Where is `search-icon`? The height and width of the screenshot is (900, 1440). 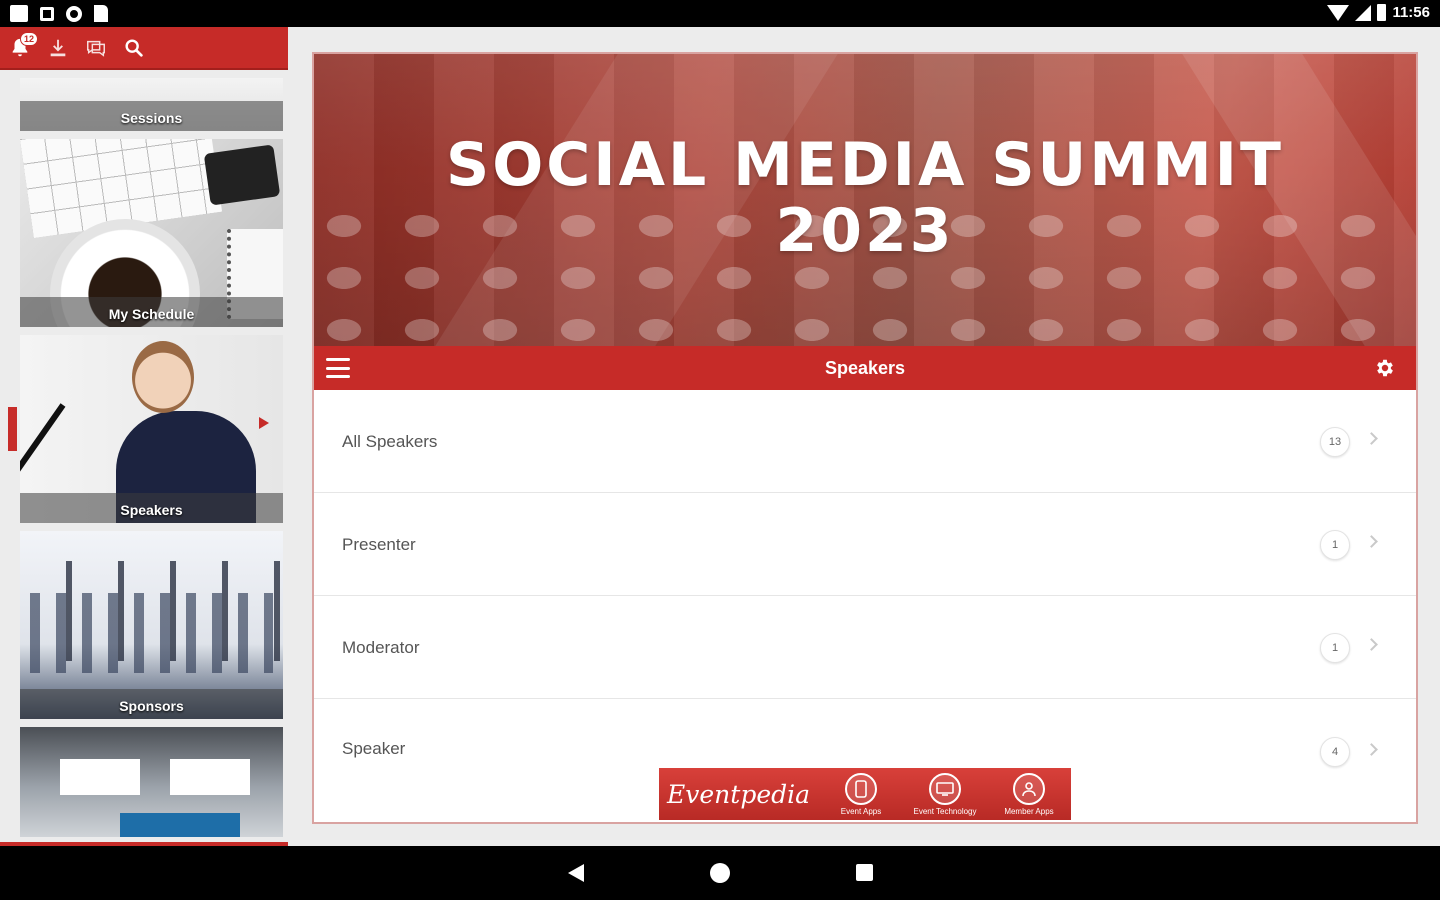
search-icon is located at coordinates (134, 47).